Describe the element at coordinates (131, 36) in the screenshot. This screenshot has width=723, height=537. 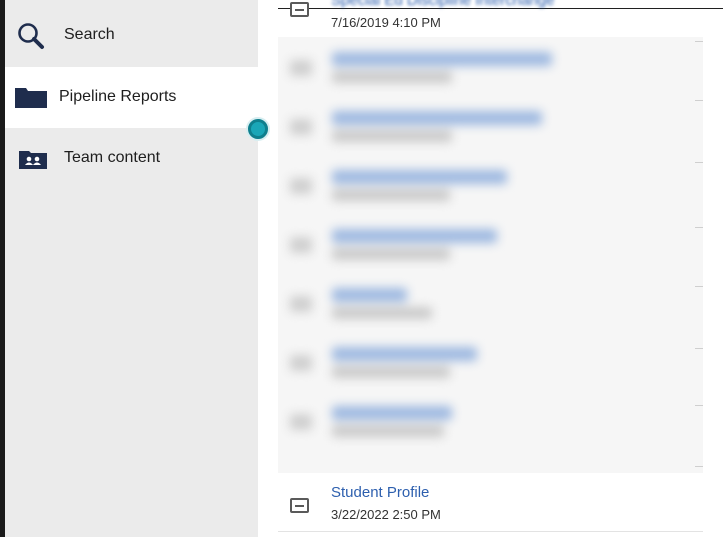
I see `sidebar-item-search: Search` at that location.